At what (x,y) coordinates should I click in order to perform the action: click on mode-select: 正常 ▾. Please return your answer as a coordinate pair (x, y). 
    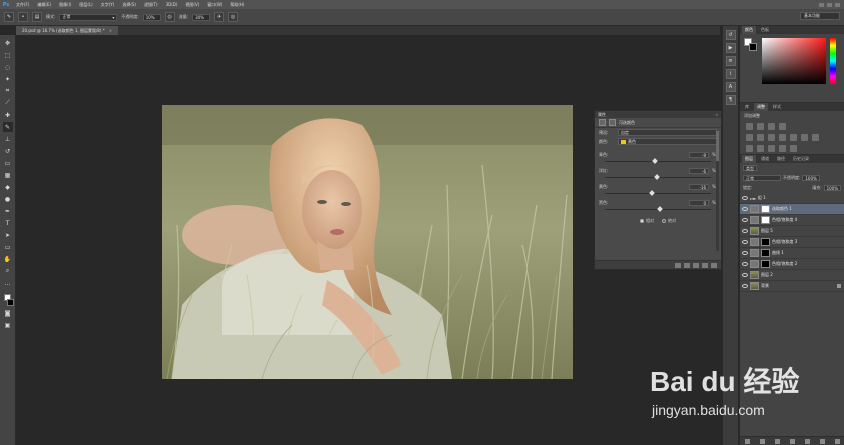
    Looking at the image, I should click on (88, 17).